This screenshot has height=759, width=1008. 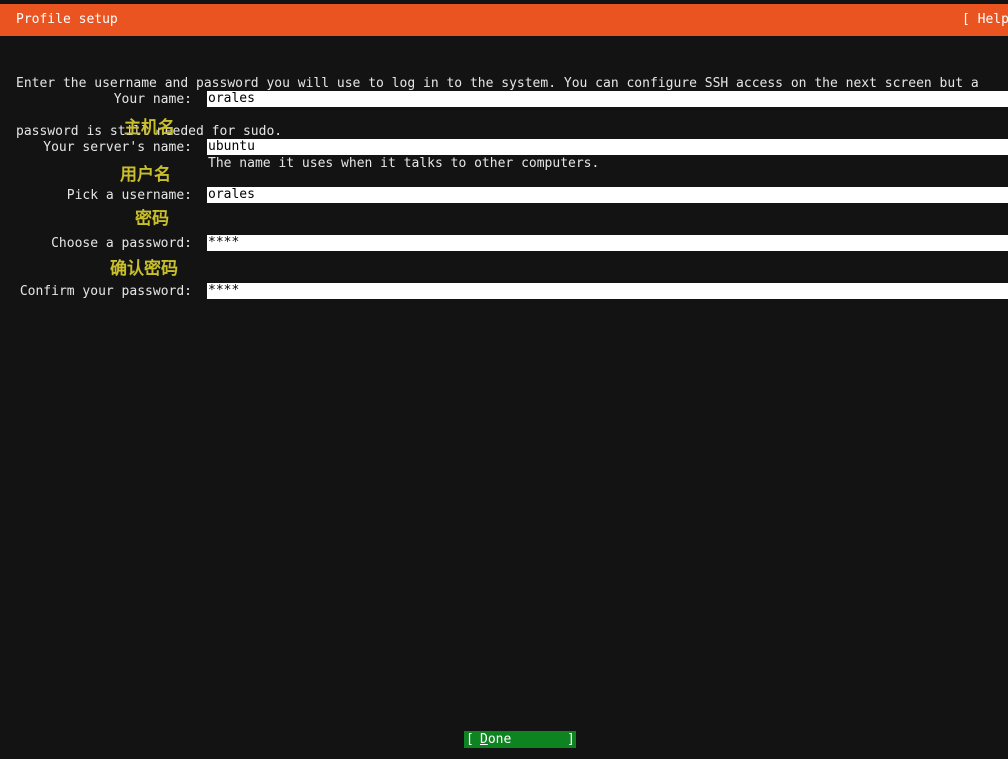 I want to click on username-field: orales, so click(x=607, y=195).